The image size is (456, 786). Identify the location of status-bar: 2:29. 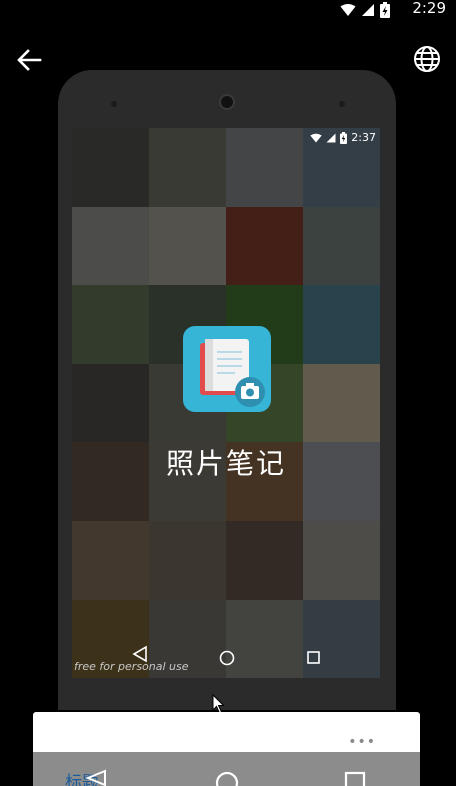
(228, 9).